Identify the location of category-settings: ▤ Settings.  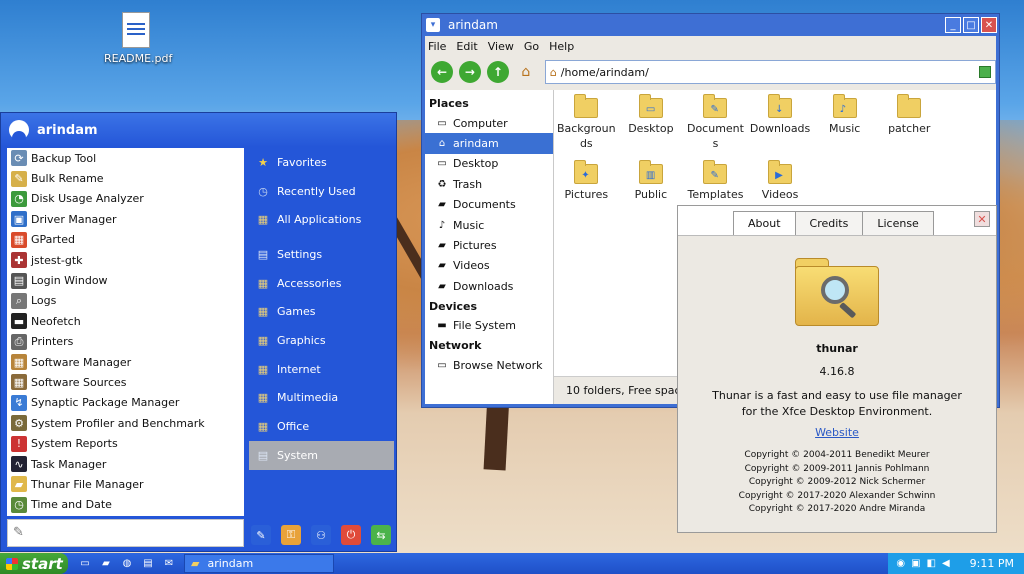
(321, 254).